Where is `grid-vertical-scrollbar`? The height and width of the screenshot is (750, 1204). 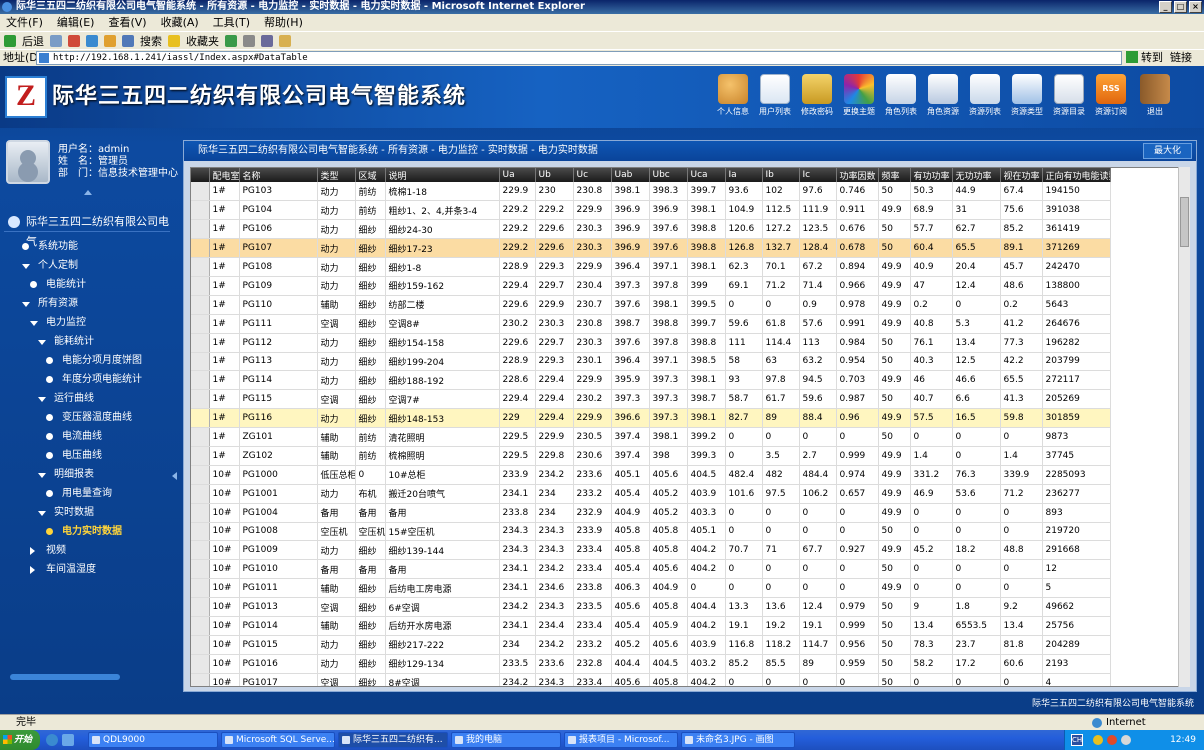
grid-vertical-scrollbar is located at coordinates (1184, 427).